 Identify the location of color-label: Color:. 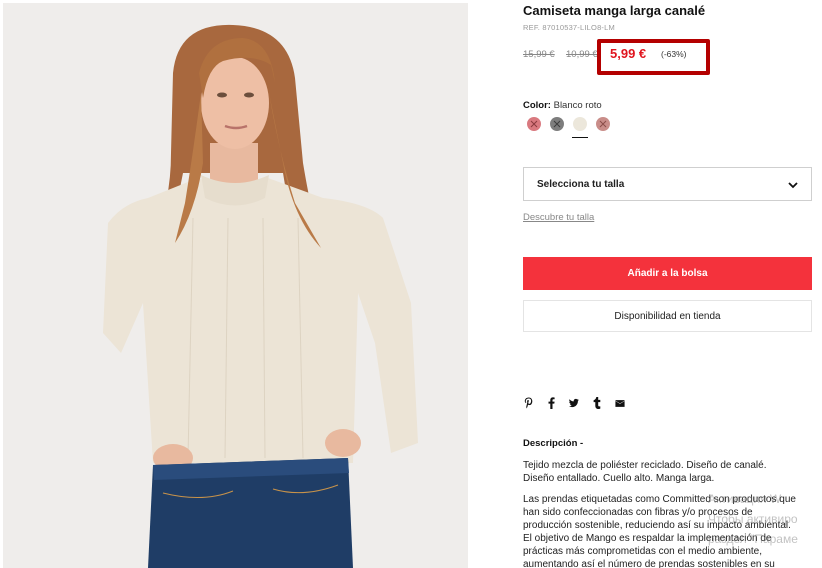
(537, 105).